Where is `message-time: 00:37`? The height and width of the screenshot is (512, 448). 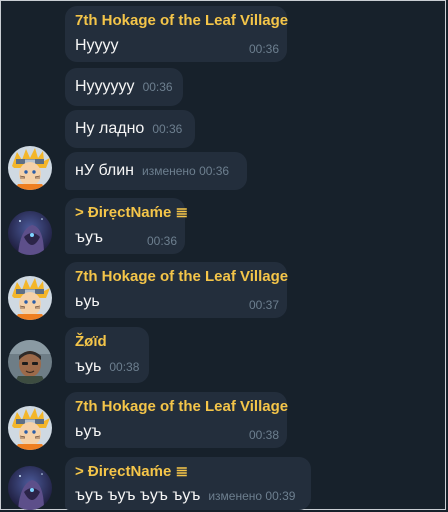 message-time: 00:37 is located at coordinates (263, 305).